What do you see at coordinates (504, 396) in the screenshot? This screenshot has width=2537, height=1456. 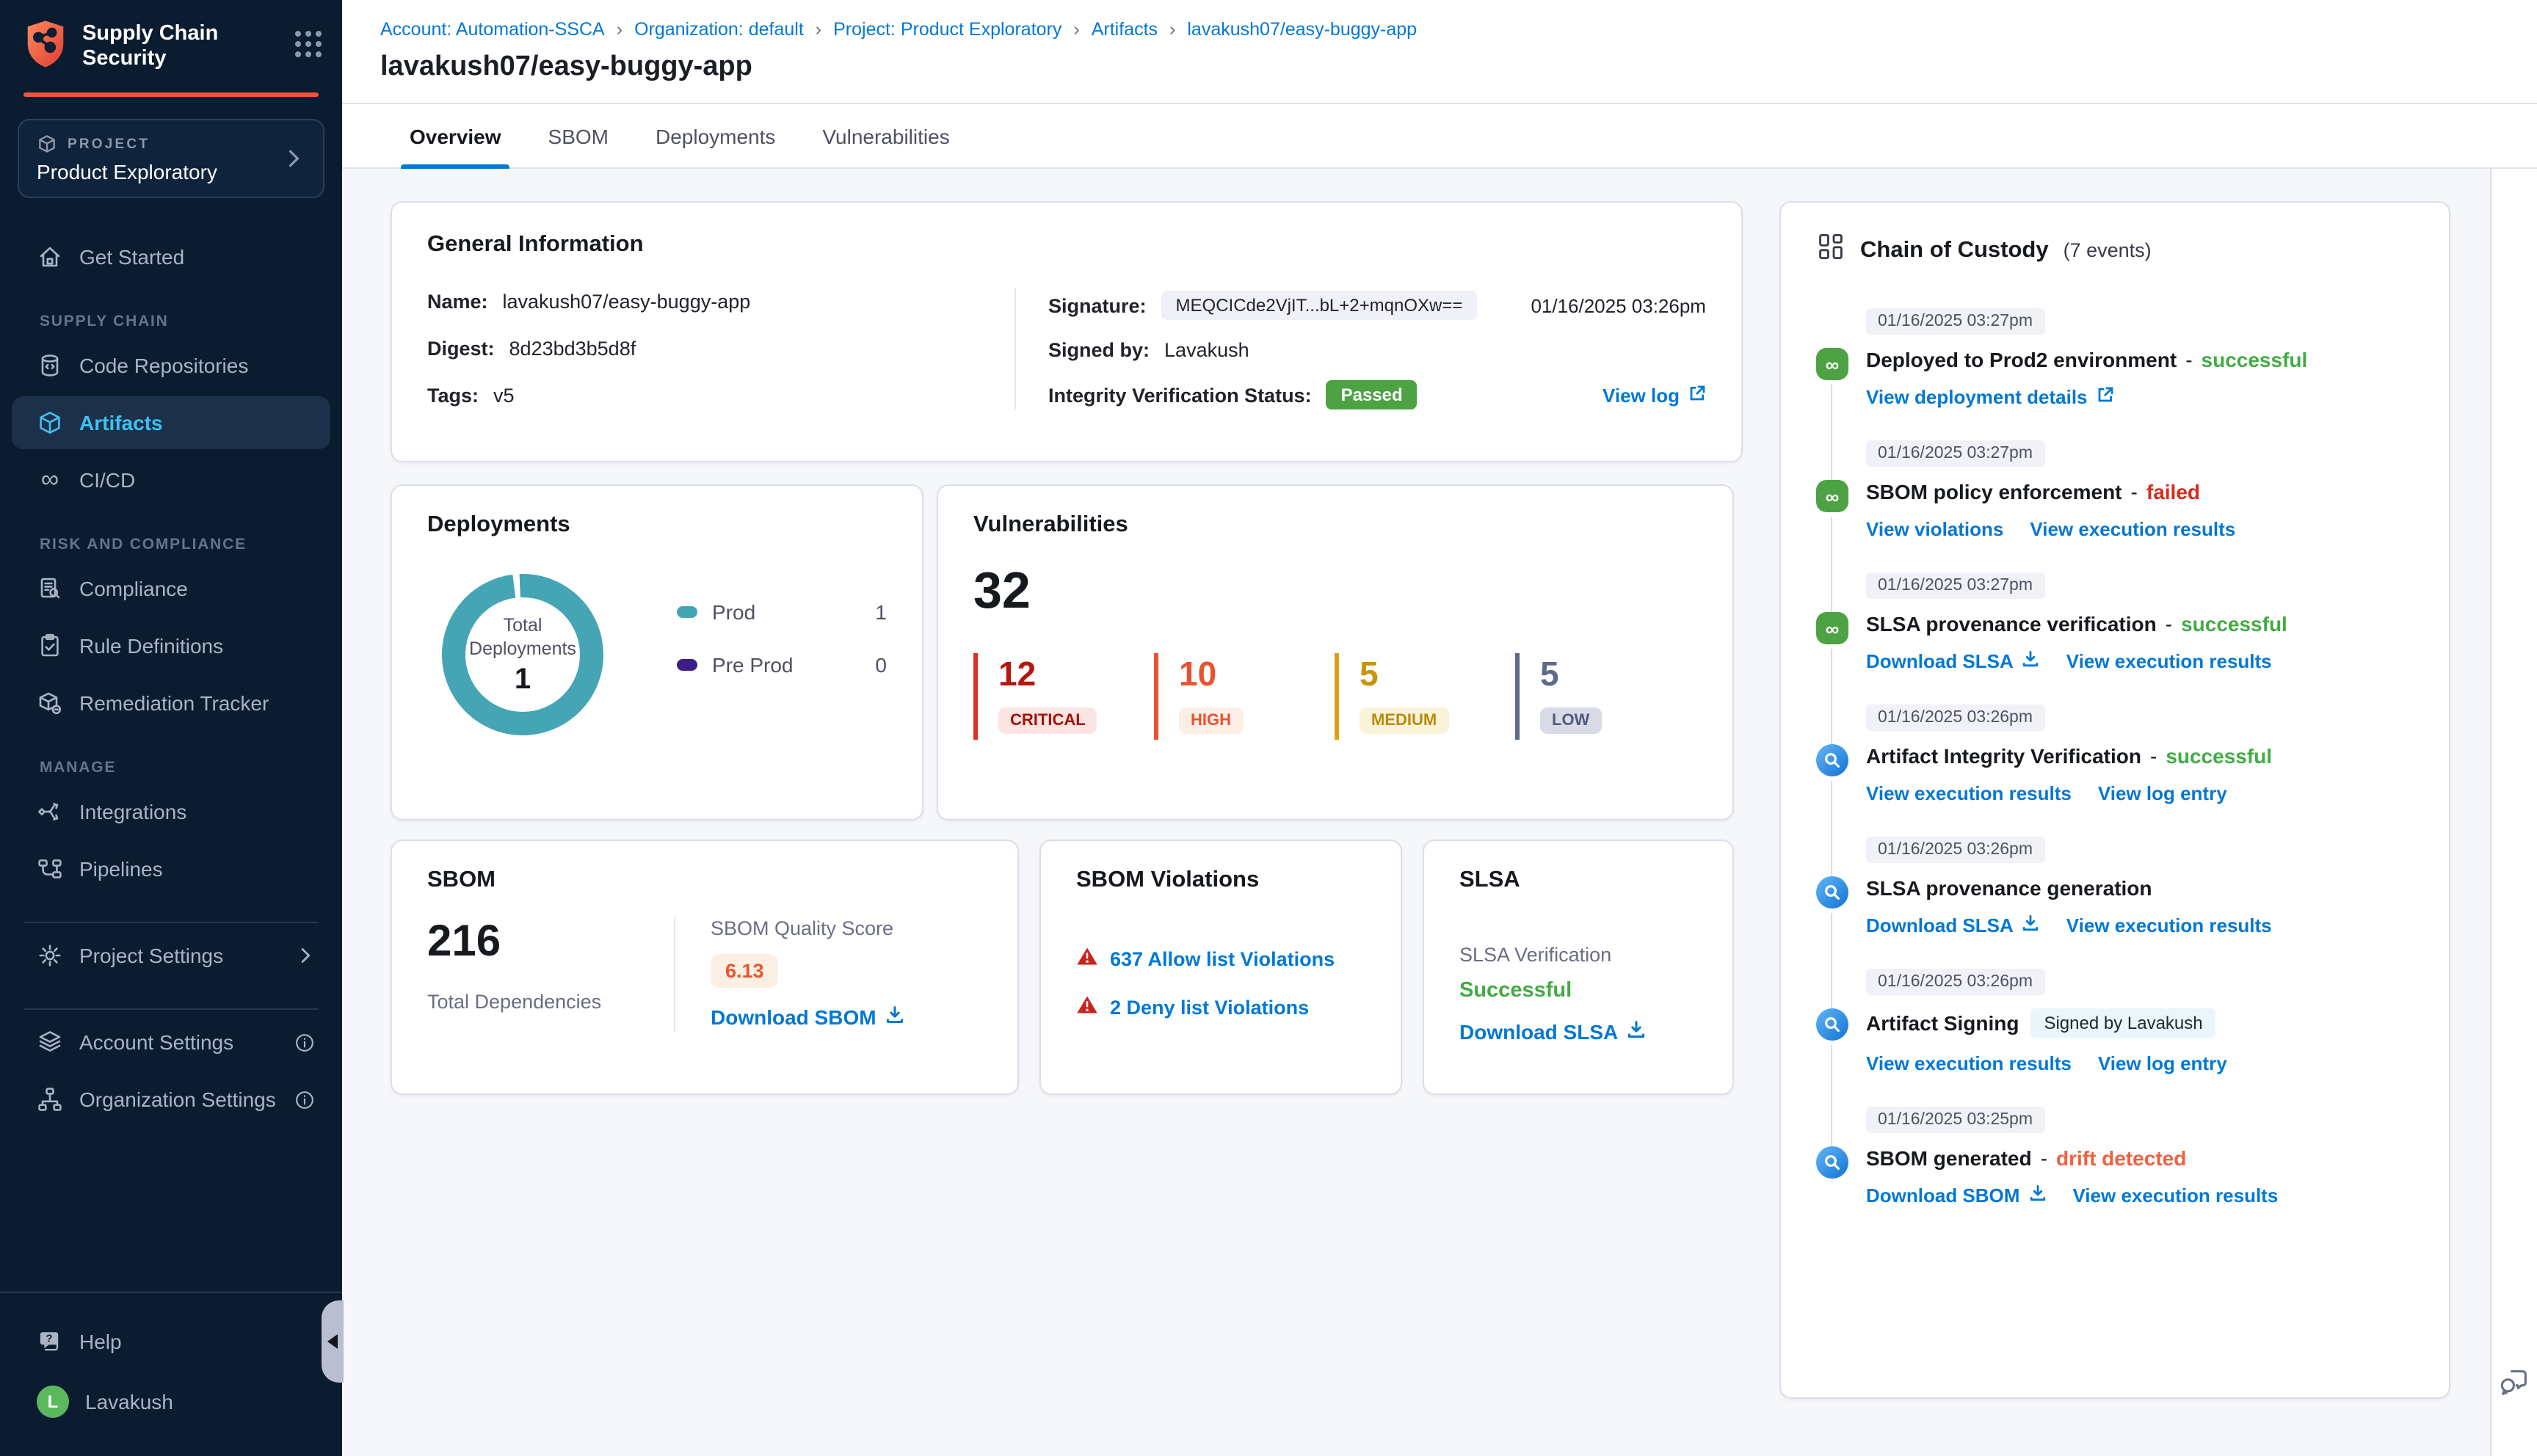 I see `tags-value: v5` at bounding box center [504, 396].